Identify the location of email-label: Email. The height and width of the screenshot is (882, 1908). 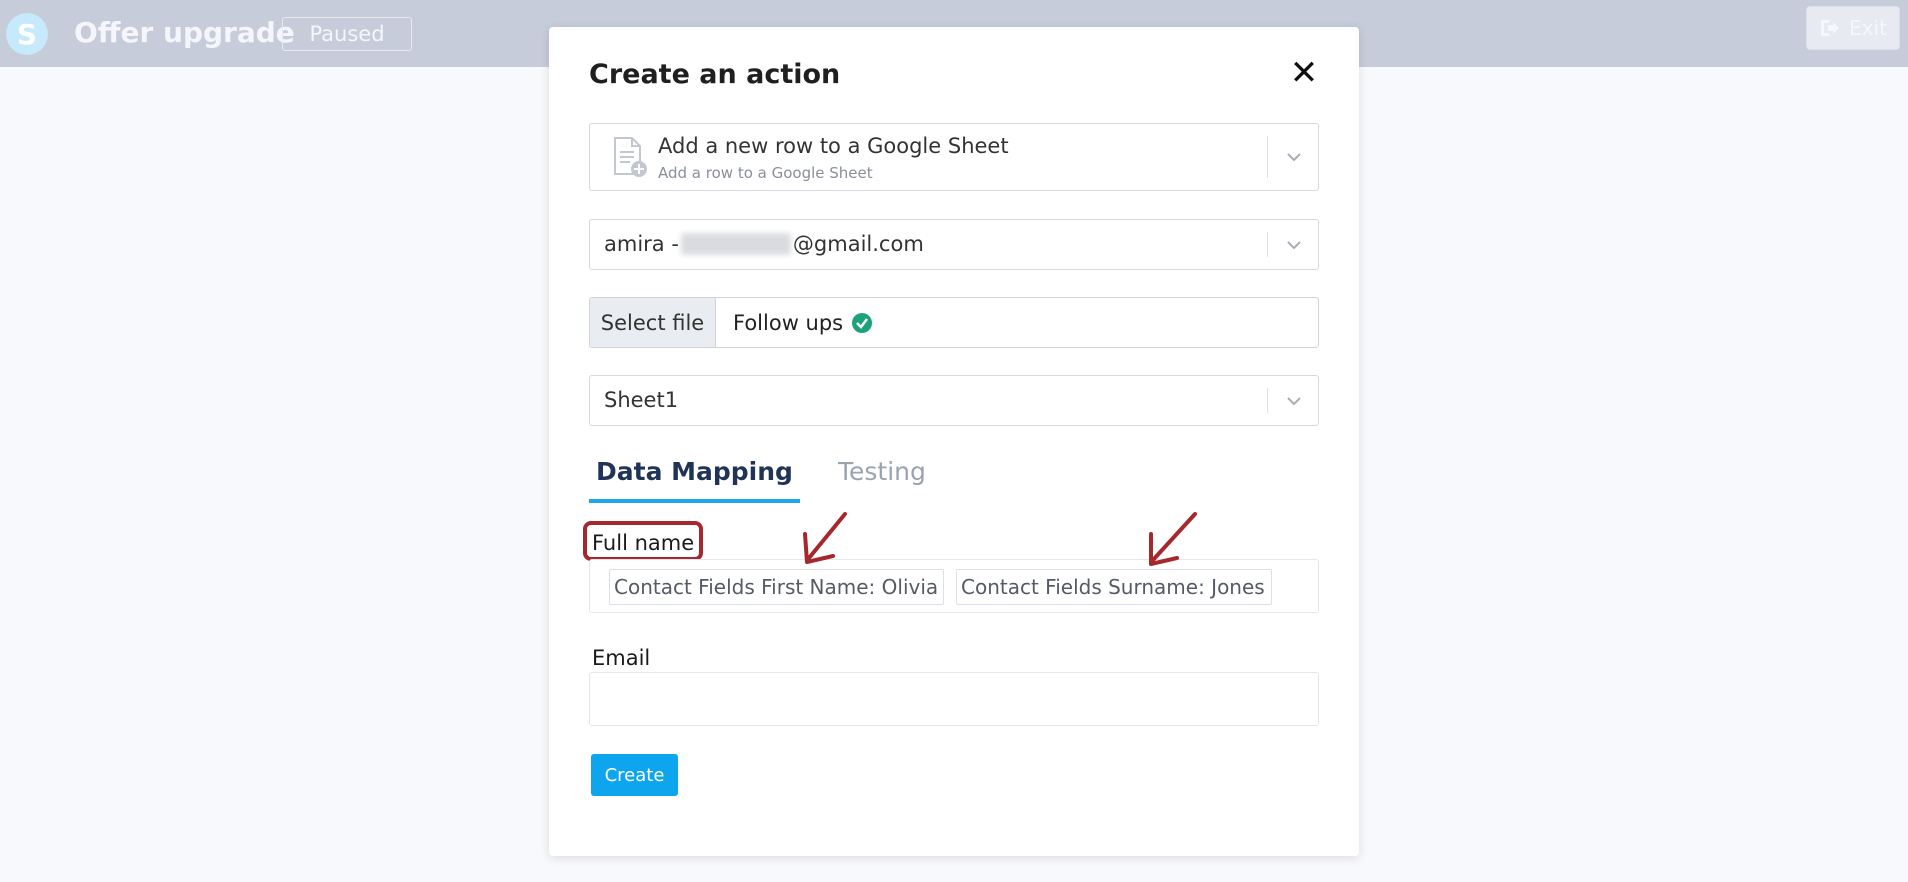
(621, 658).